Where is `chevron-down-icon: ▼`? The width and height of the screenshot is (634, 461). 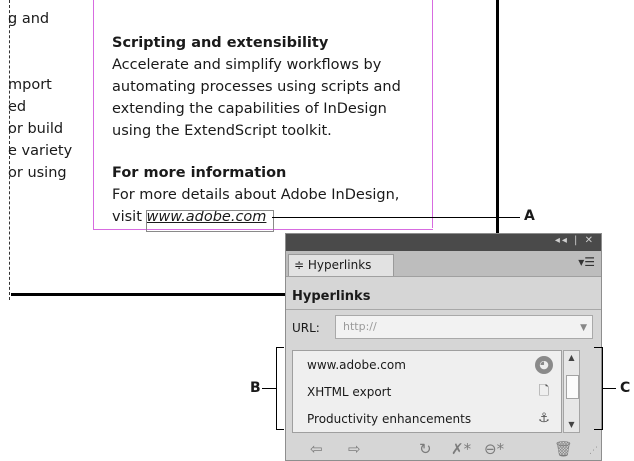
chevron-down-icon: ▼ is located at coordinates (583, 328).